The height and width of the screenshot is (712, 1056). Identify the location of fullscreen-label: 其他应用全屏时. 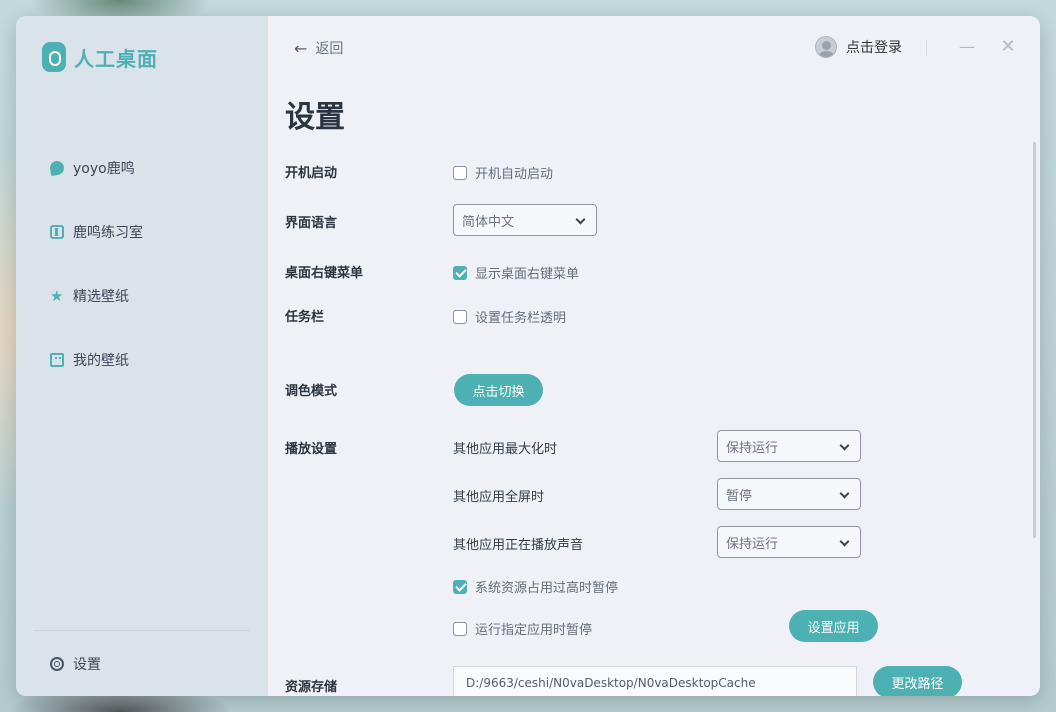
(499, 497).